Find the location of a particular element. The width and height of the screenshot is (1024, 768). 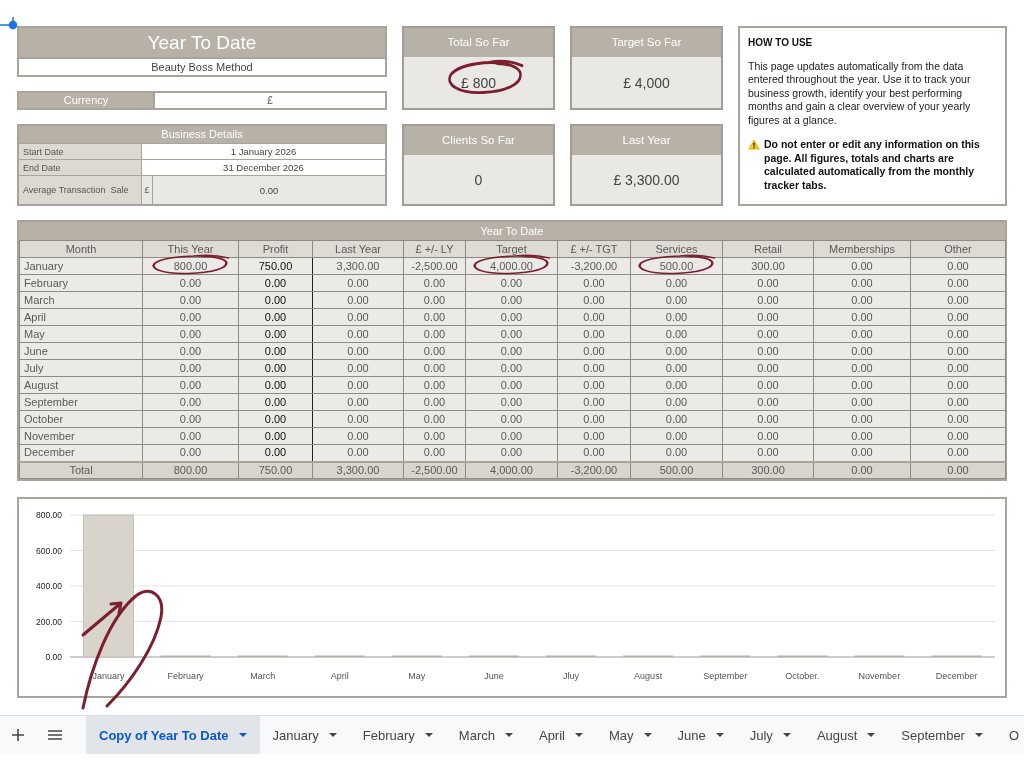

sheet-tab: O is located at coordinates (1007, 735).